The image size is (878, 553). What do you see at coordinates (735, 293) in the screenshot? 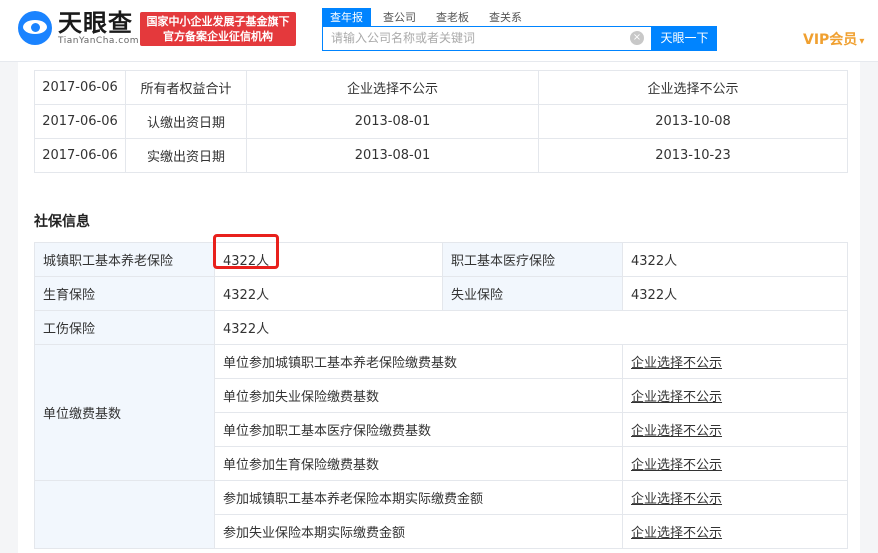
I see `unemployment-value: 4322人` at bounding box center [735, 293].